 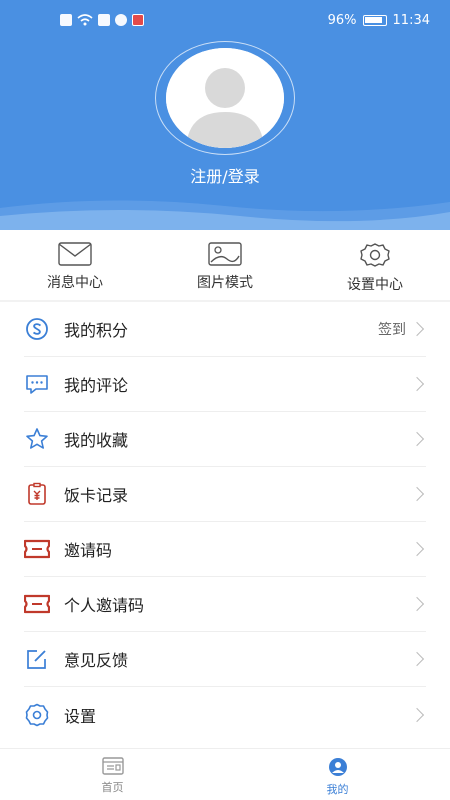 I want to click on wifi-icon, so click(x=85, y=20).